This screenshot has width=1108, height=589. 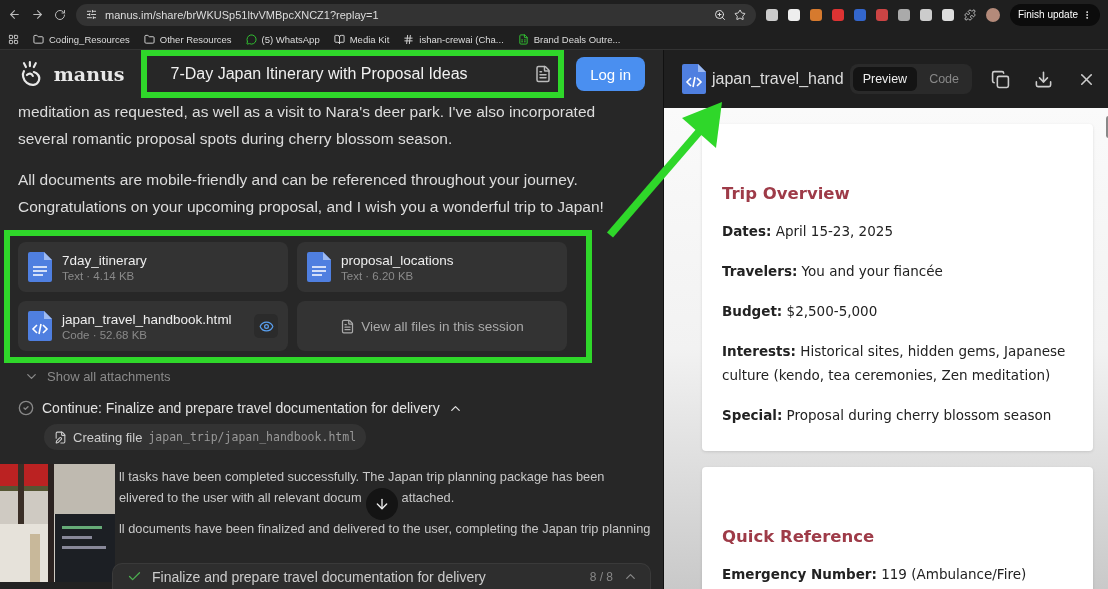 What do you see at coordinates (266, 326) in the screenshot?
I see `eye-icon` at bounding box center [266, 326].